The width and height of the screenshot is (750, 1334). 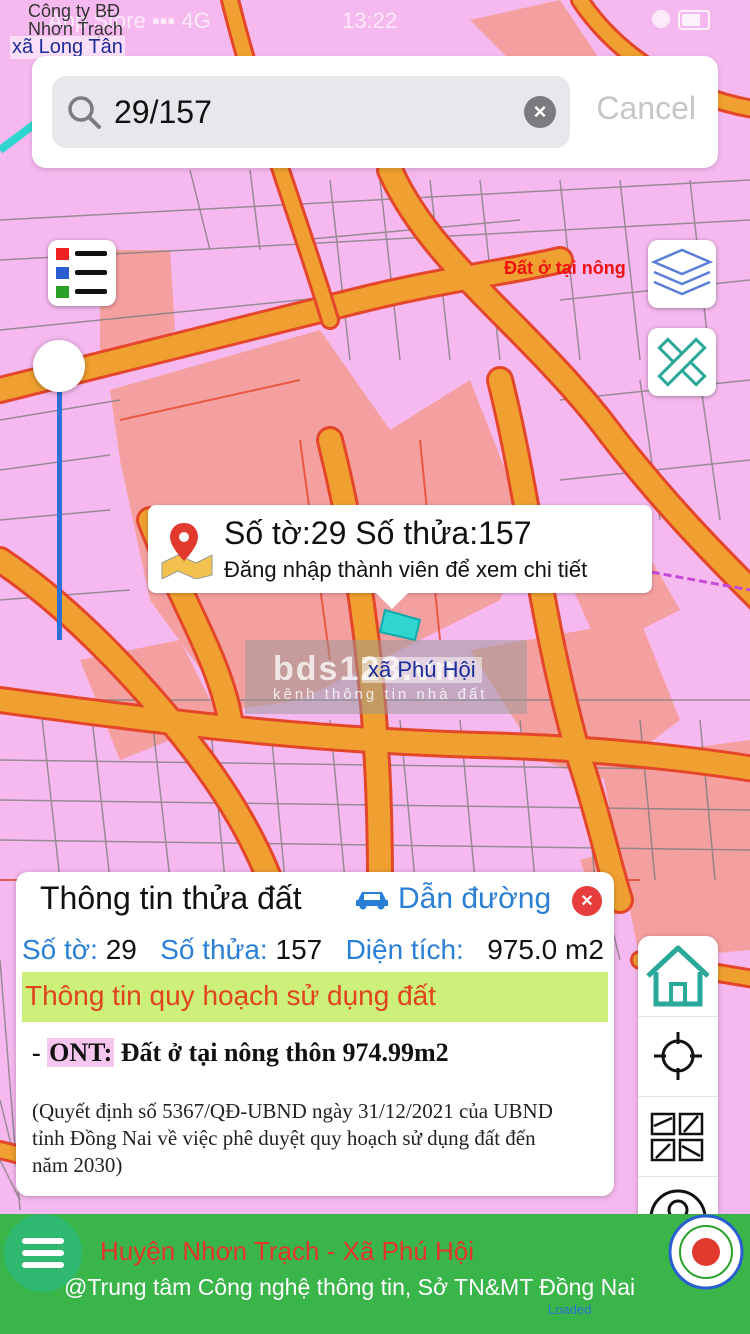 I want to click on home-icon, so click(x=678, y=976).